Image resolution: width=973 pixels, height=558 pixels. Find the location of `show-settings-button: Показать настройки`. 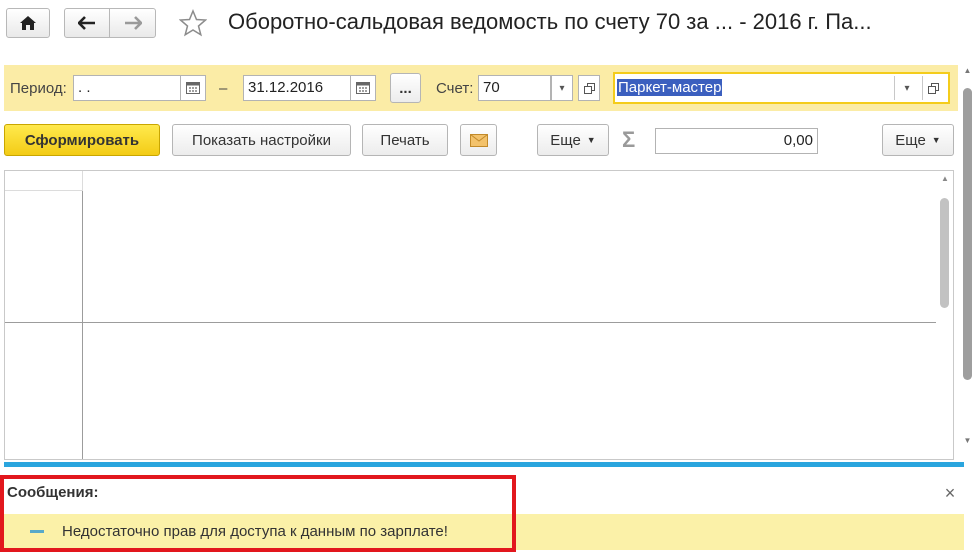

show-settings-button: Показать настройки is located at coordinates (261, 140).